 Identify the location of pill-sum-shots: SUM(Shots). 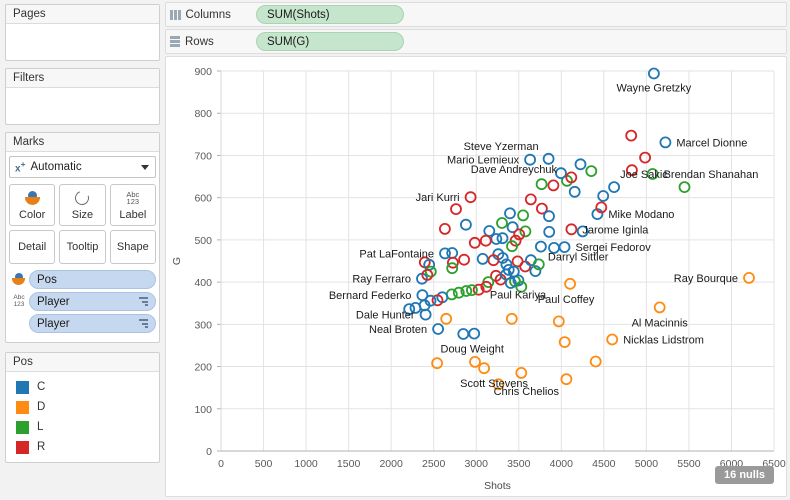
(330, 14).